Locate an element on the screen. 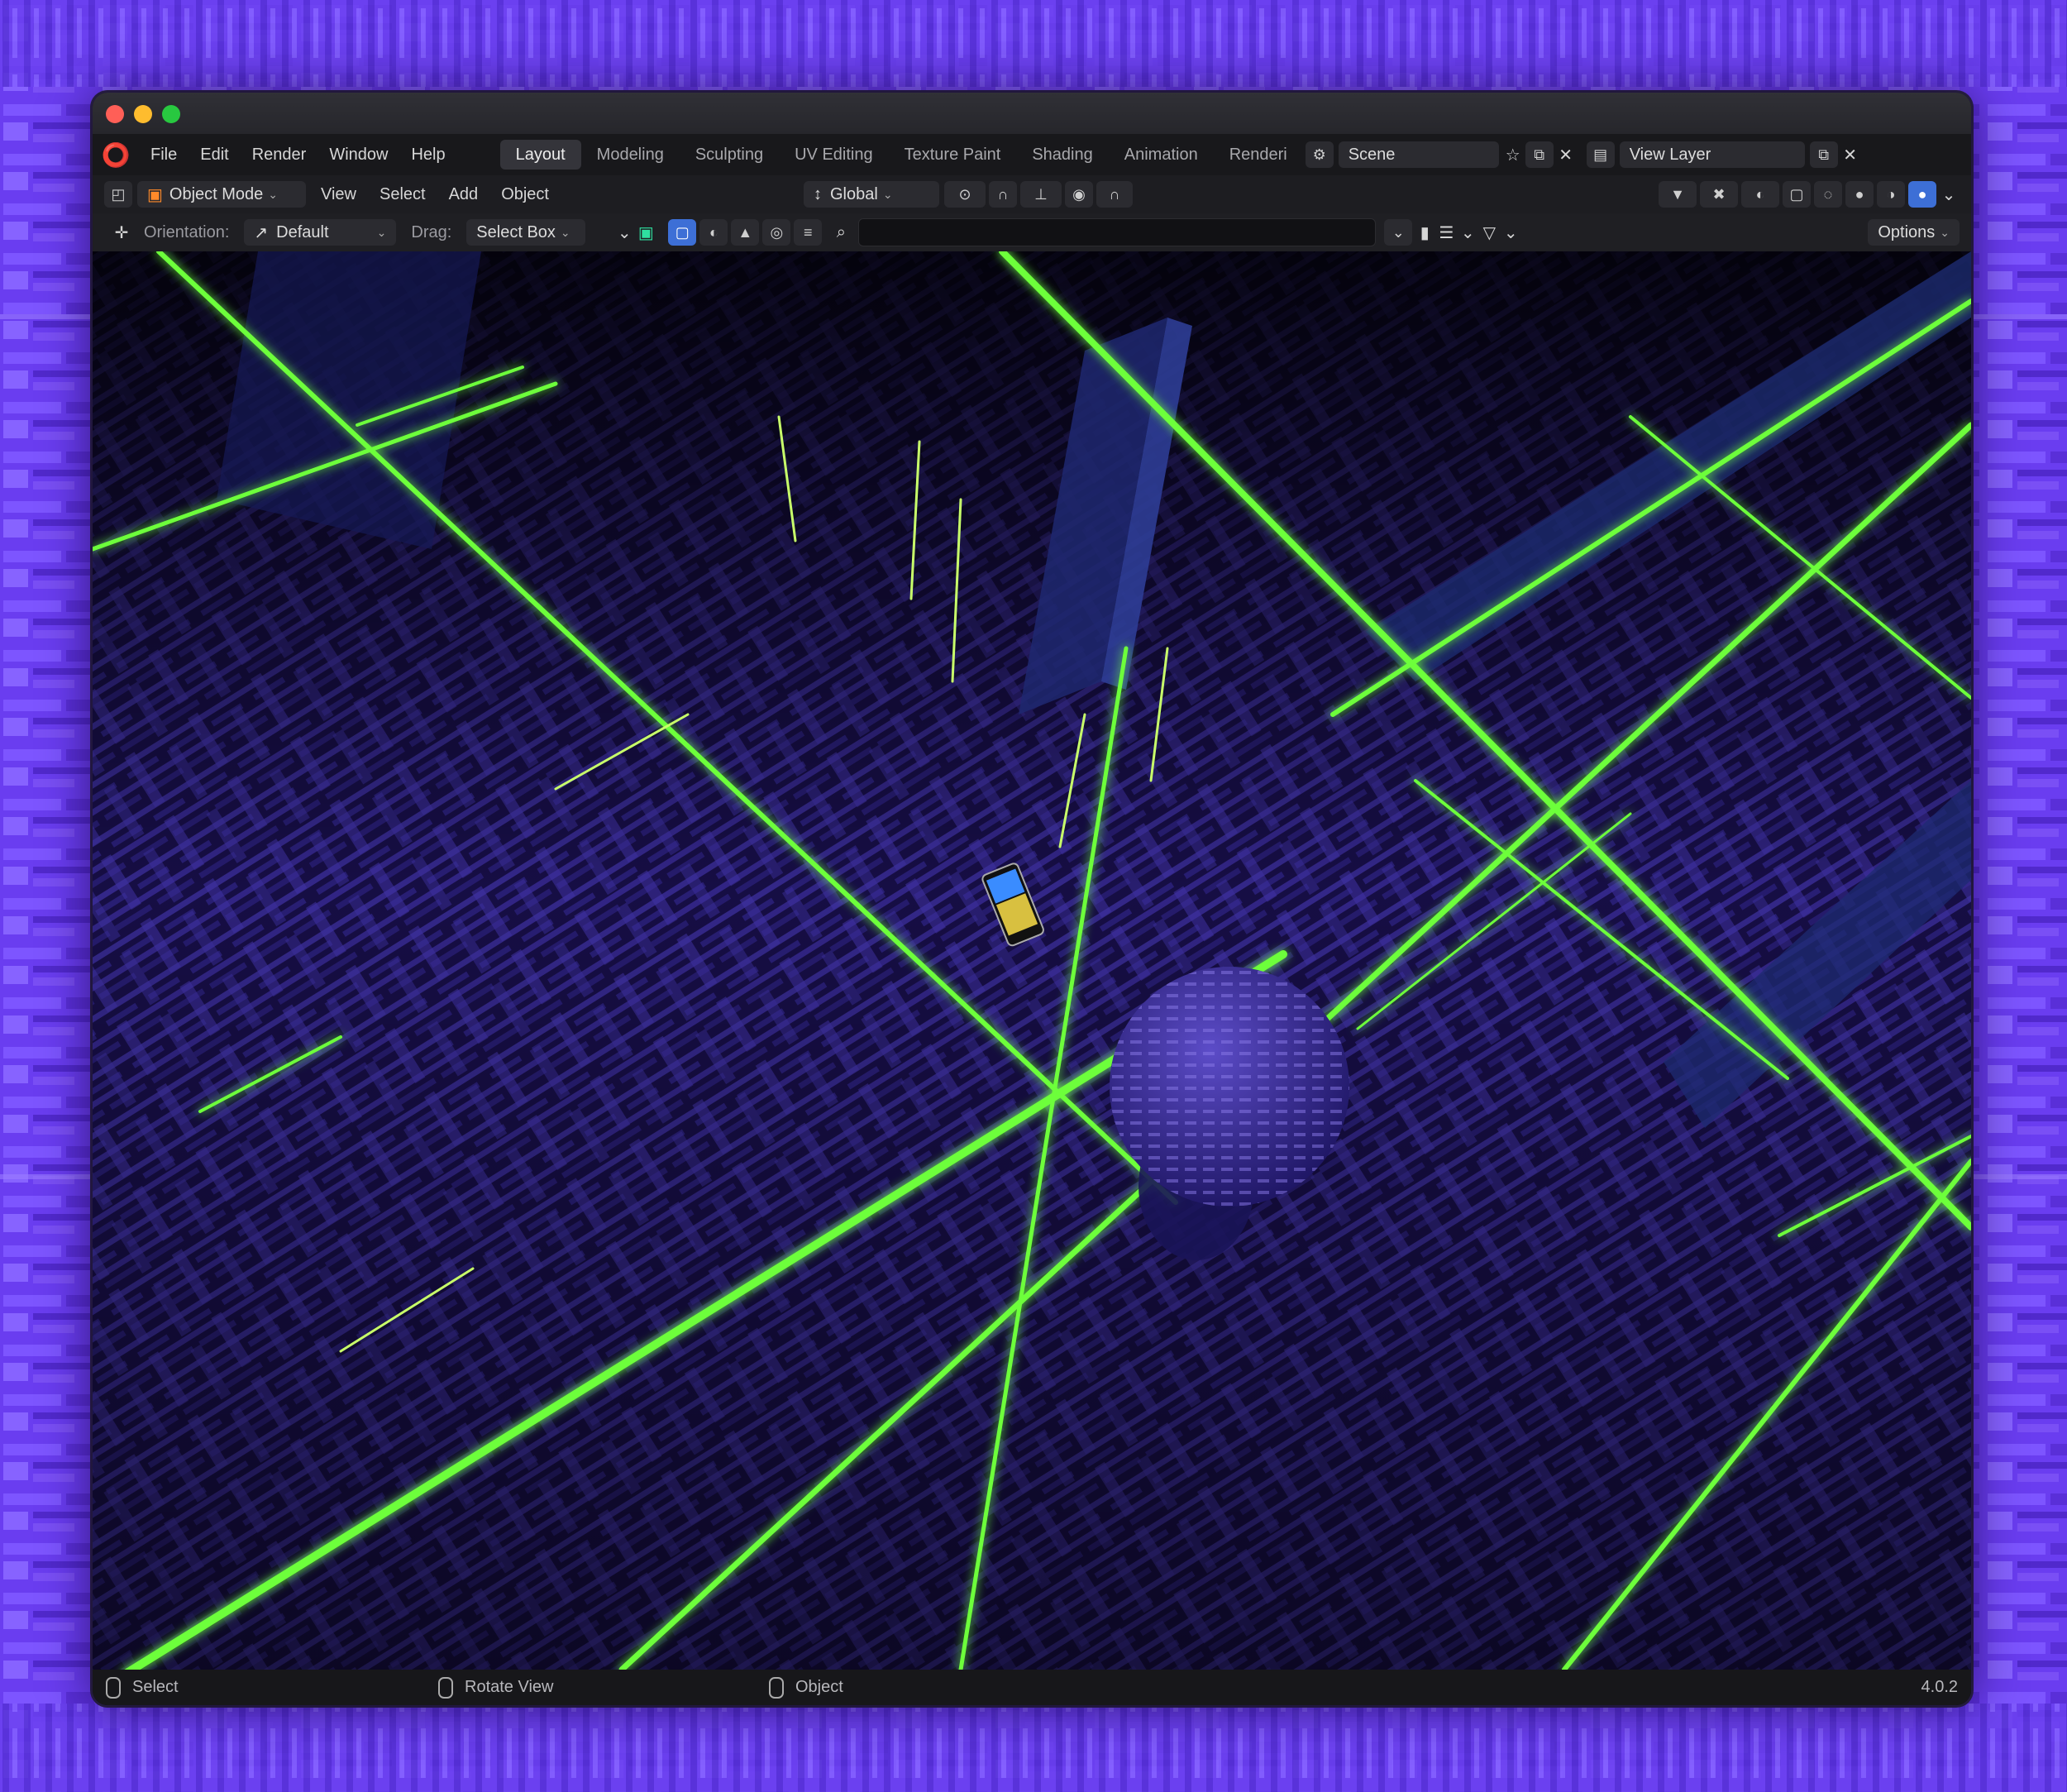 Image resolution: width=2067 pixels, height=1792 pixels. axis-icon: ↕ is located at coordinates (818, 193).